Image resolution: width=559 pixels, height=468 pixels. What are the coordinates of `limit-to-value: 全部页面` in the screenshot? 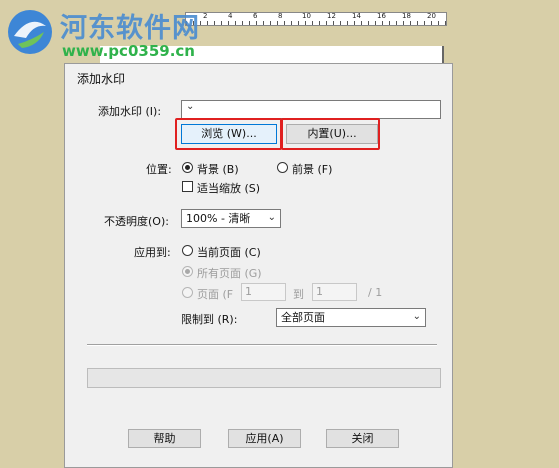 It's located at (303, 317).